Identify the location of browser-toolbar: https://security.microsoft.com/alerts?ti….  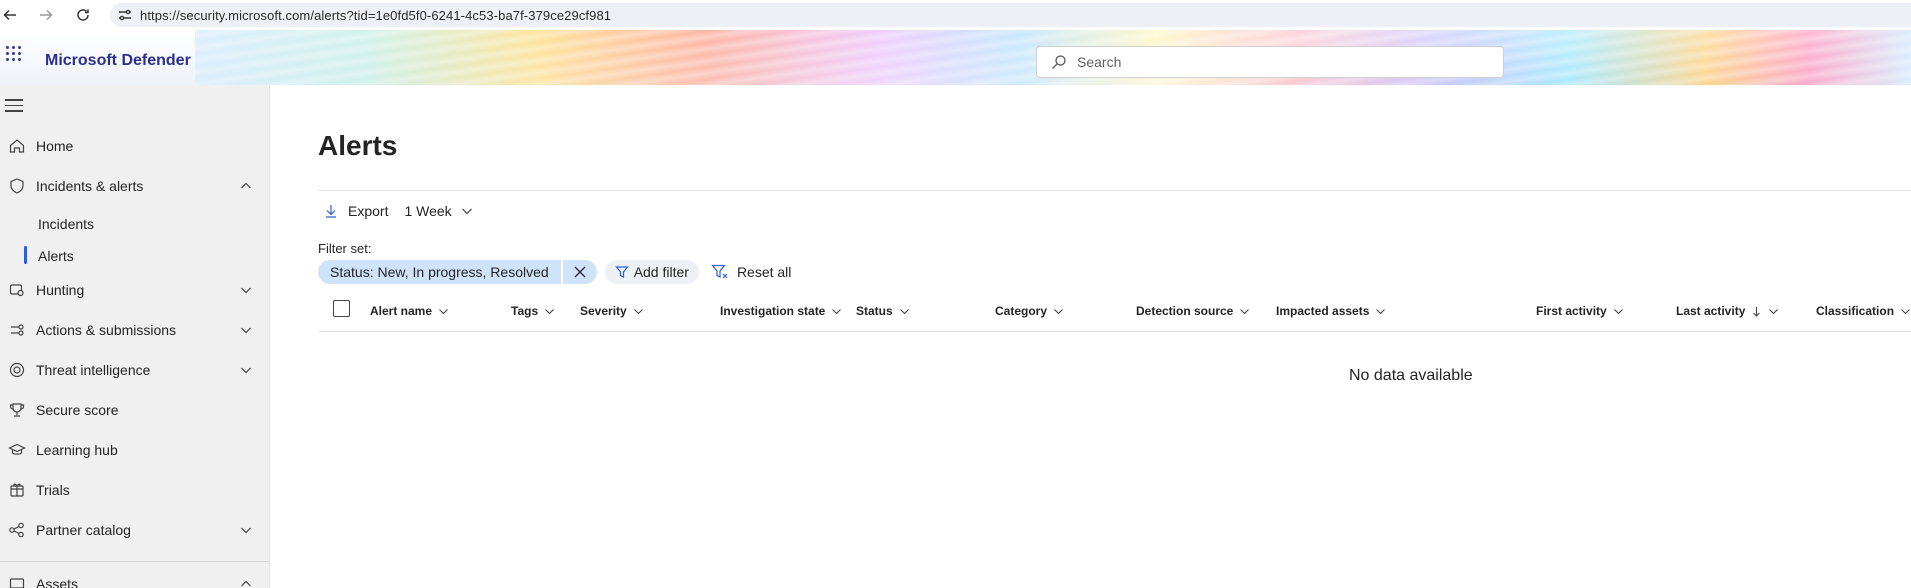
(955, 15).